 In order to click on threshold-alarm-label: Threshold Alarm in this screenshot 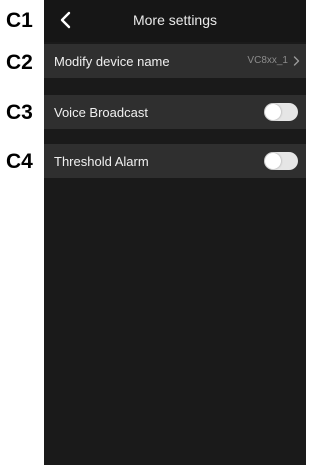, I will do `click(101, 161)`.